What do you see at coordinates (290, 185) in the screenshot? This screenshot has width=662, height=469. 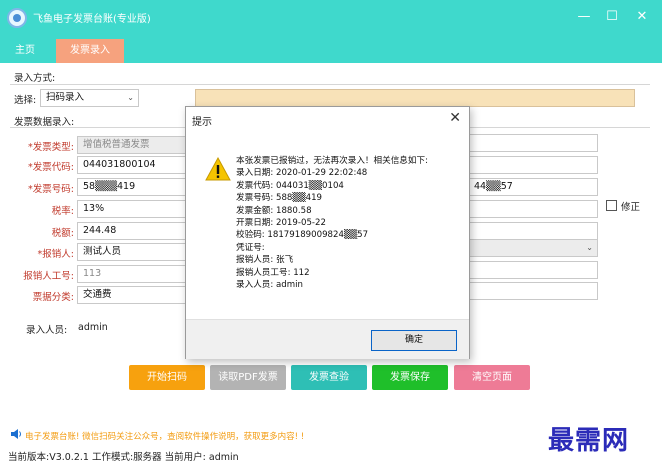 I see `dialog-line: 发票代码: 044031▒▒0104` at bounding box center [290, 185].